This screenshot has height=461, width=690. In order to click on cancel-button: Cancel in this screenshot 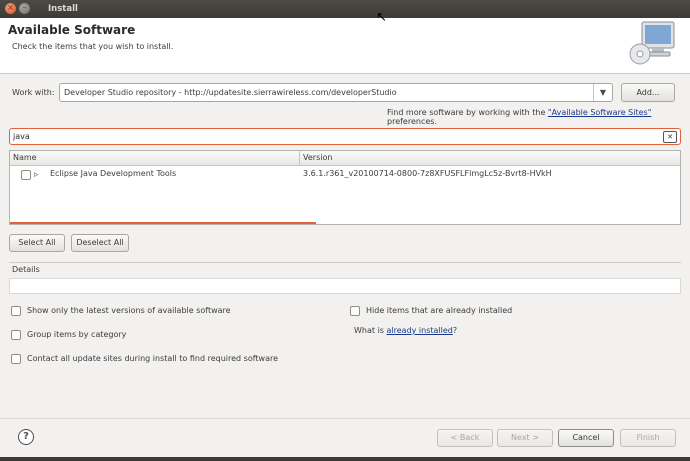, I will do `click(586, 438)`.